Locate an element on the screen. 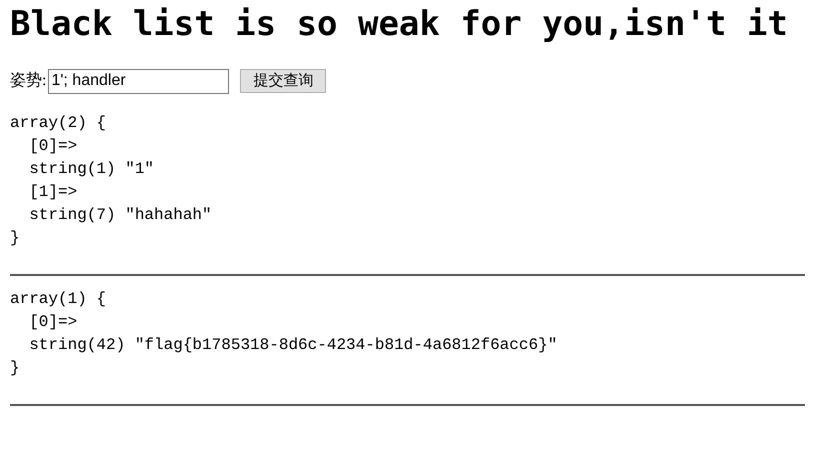 The height and width of the screenshot is (449, 815). page-heading: Black list is so weak for you,isn't it is located at coordinates (399, 24).